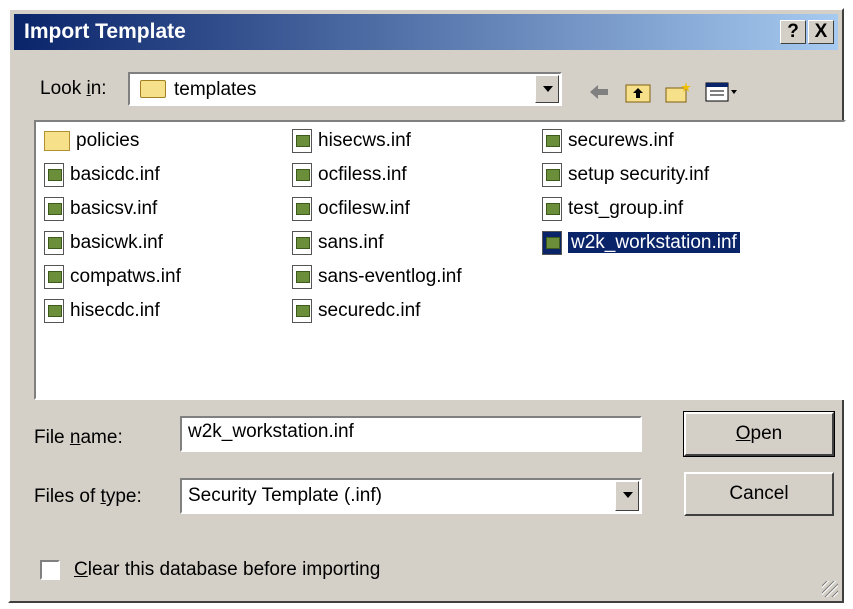 This screenshot has width=853, height=609. I want to click on list-item: basicwk.inf, so click(103, 243).